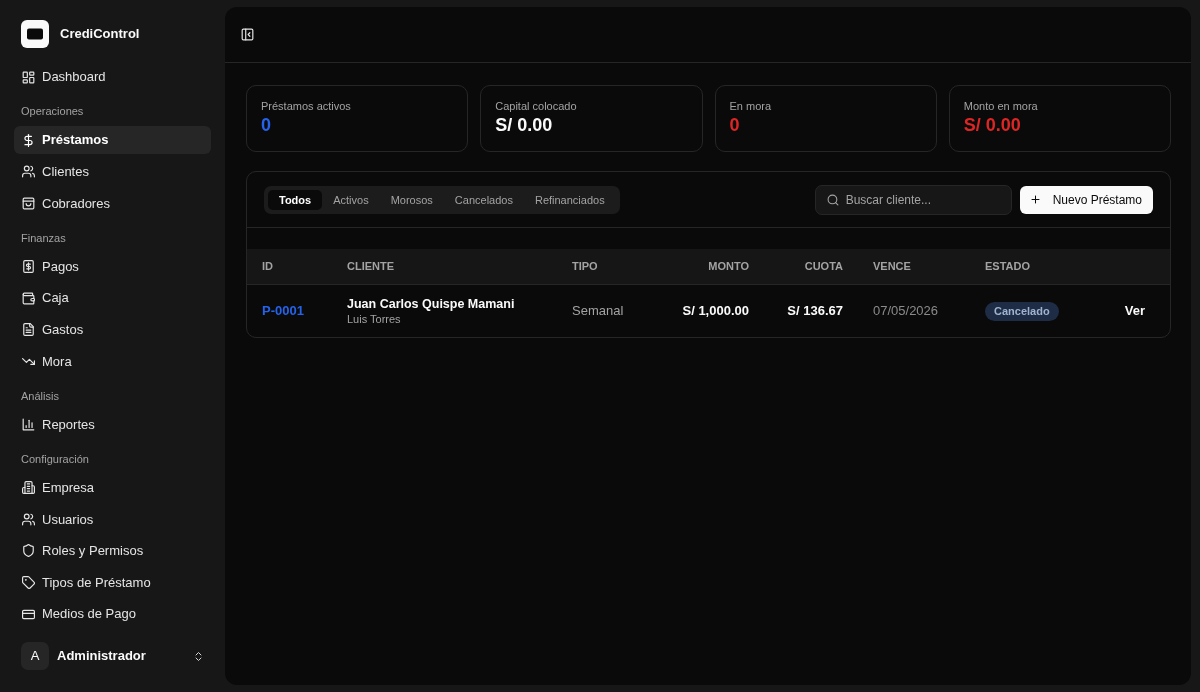  I want to click on column-header: MONTO, so click(728, 266).